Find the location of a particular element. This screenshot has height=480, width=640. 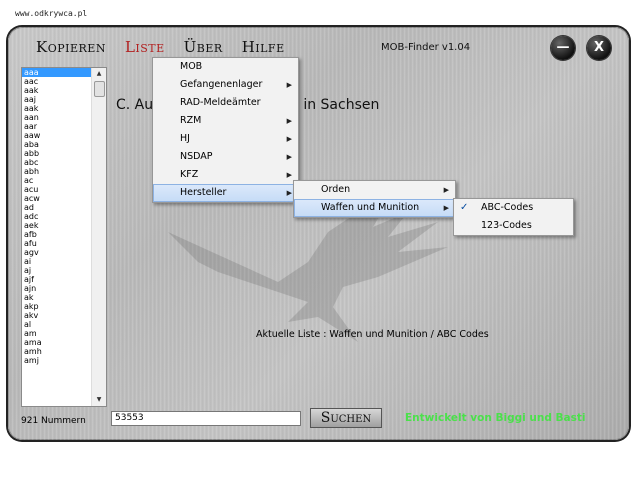

list-item: amh is located at coordinates (56, 351).